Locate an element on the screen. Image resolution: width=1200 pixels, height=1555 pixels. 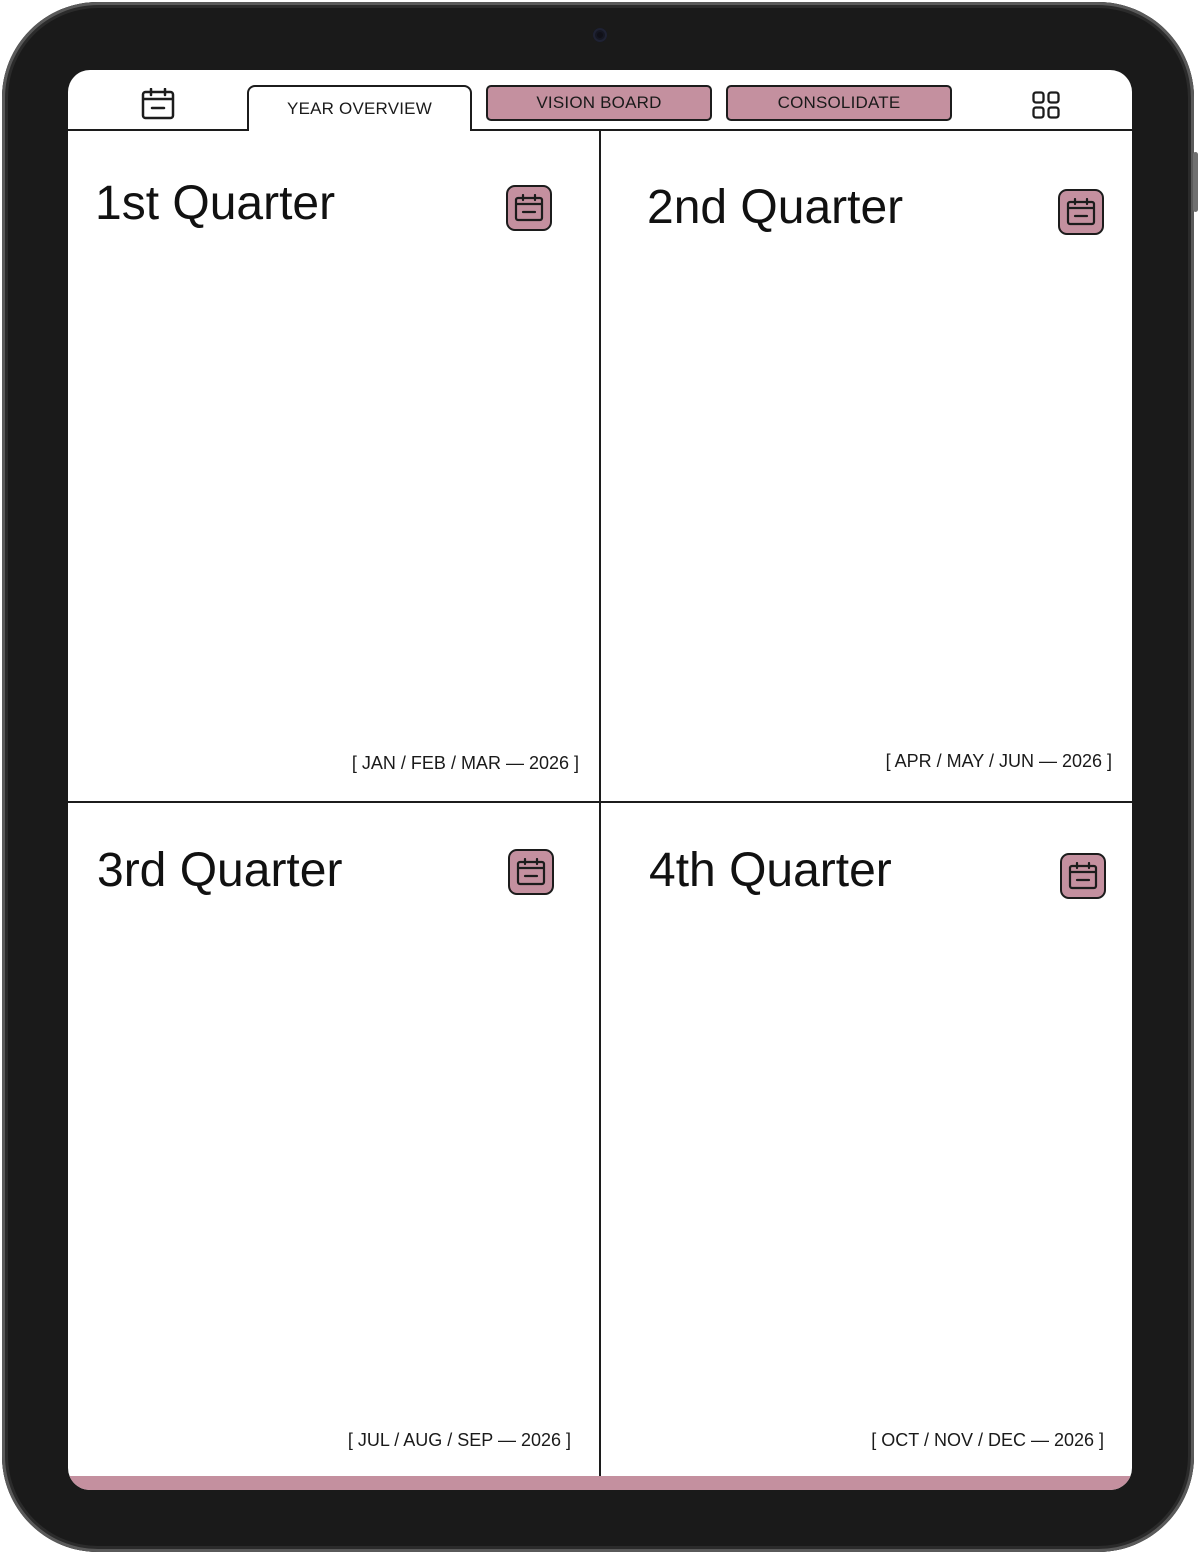
tab-consolidate: CONSOLIDATE is located at coordinates (839, 103).